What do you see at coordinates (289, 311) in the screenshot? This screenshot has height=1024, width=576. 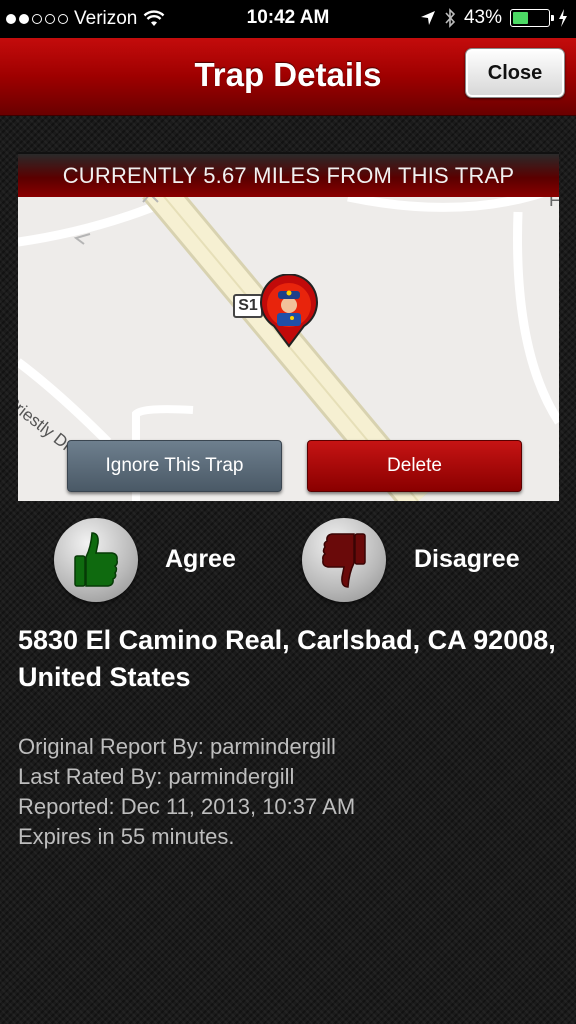 I see `police-officer-icon` at bounding box center [289, 311].